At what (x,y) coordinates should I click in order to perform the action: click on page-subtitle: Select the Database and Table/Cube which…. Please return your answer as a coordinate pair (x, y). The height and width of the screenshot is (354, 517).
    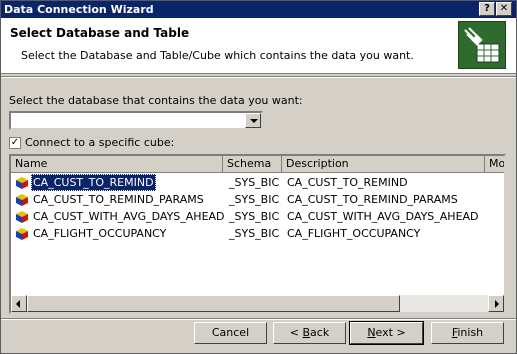
    Looking at the image, I should click on (217, 55).